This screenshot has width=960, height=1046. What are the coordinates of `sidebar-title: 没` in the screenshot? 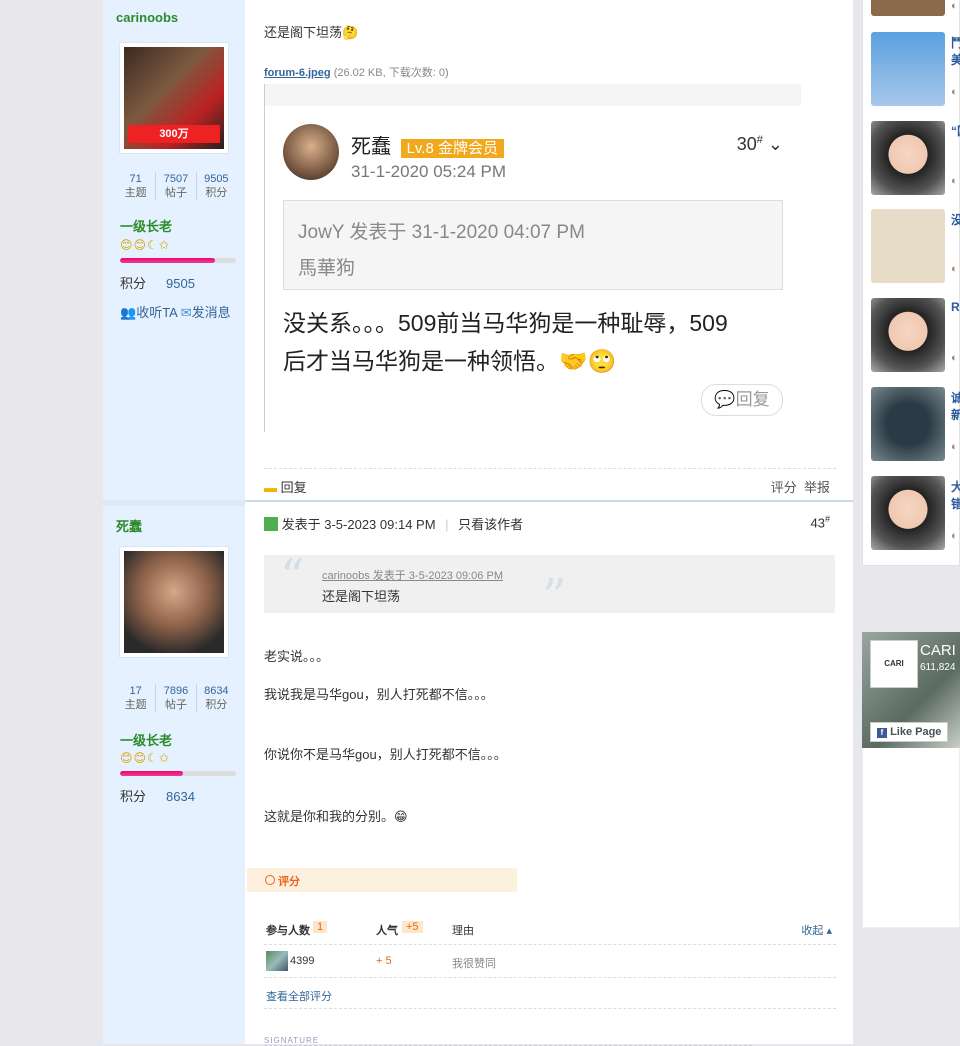 It's located at (955, 219).